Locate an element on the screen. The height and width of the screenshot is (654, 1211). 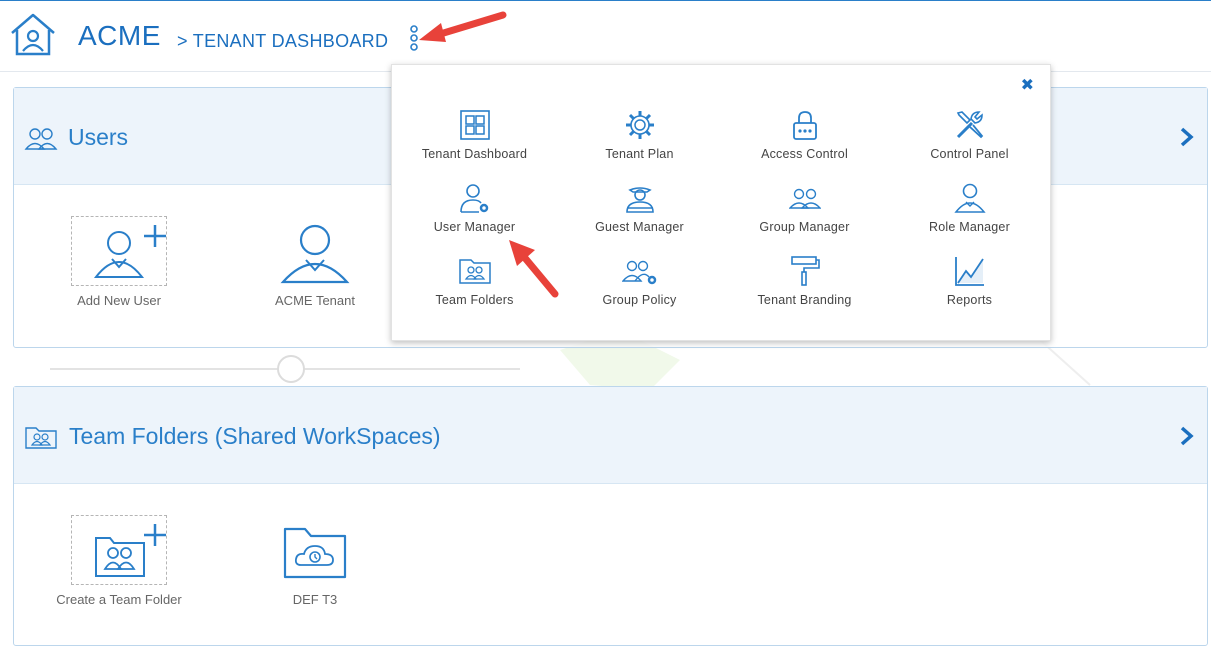
tenant-brand: ACME is located at coordinates (119, 36).